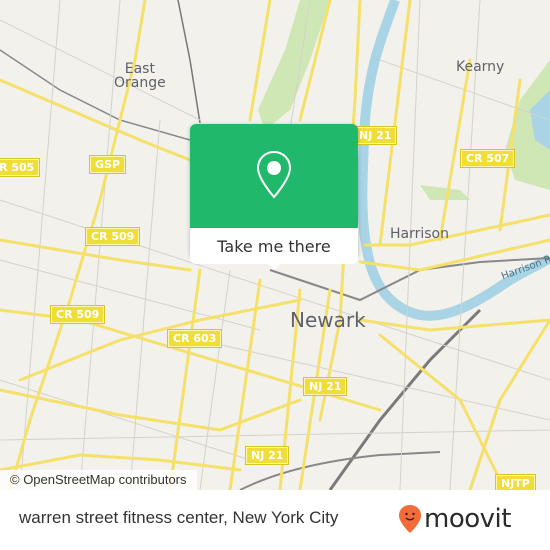 The image size is (550, 550). I want to click on popup-header, so click(274, 176).